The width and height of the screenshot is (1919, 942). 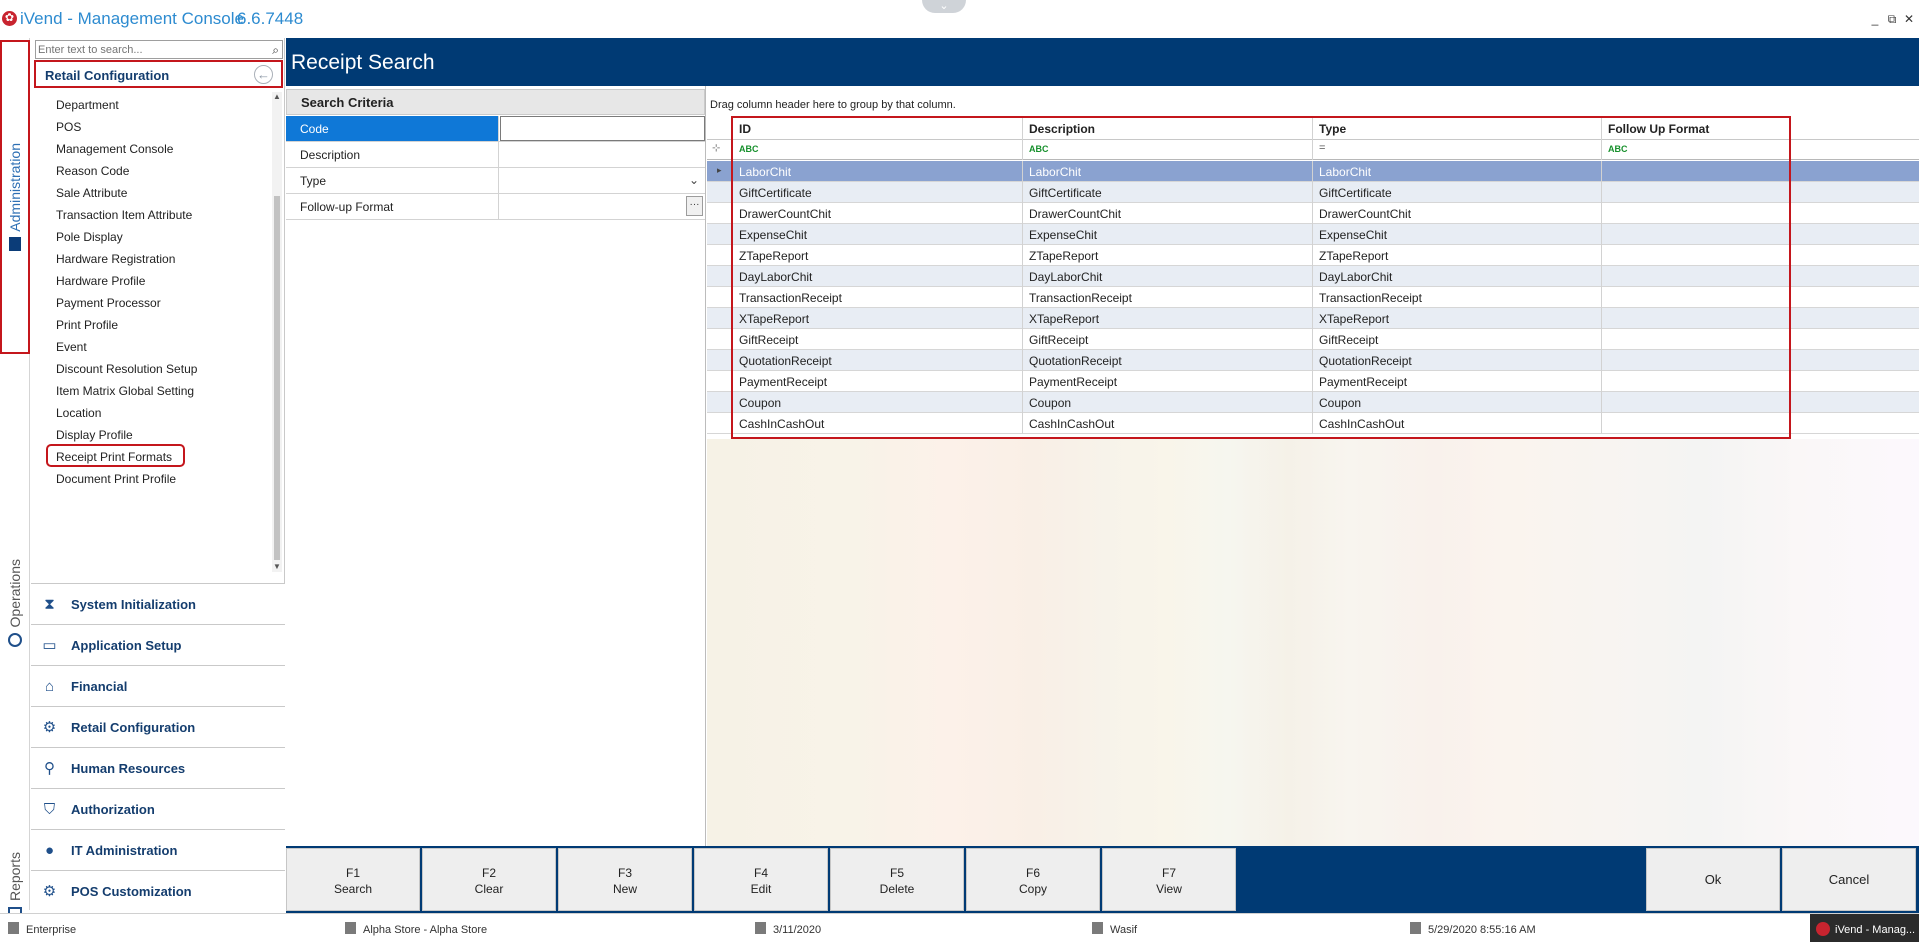 I want to click on category-application-setup: ▭ Application Setup, so click(x=158, y=644).